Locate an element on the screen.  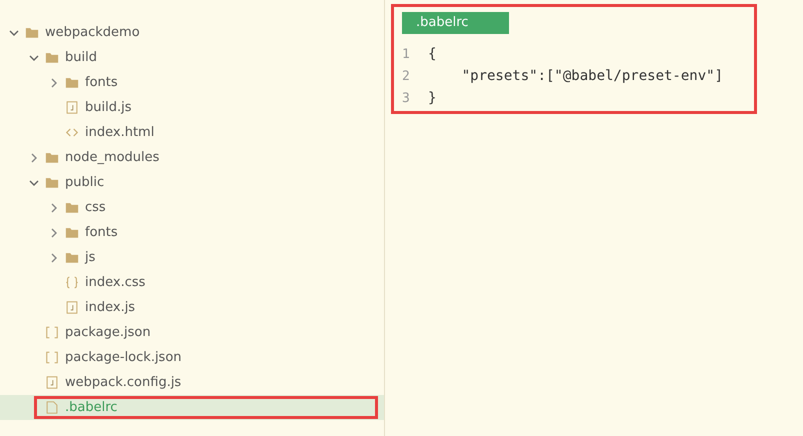
code-line: { is located at coordinates (432, 54).